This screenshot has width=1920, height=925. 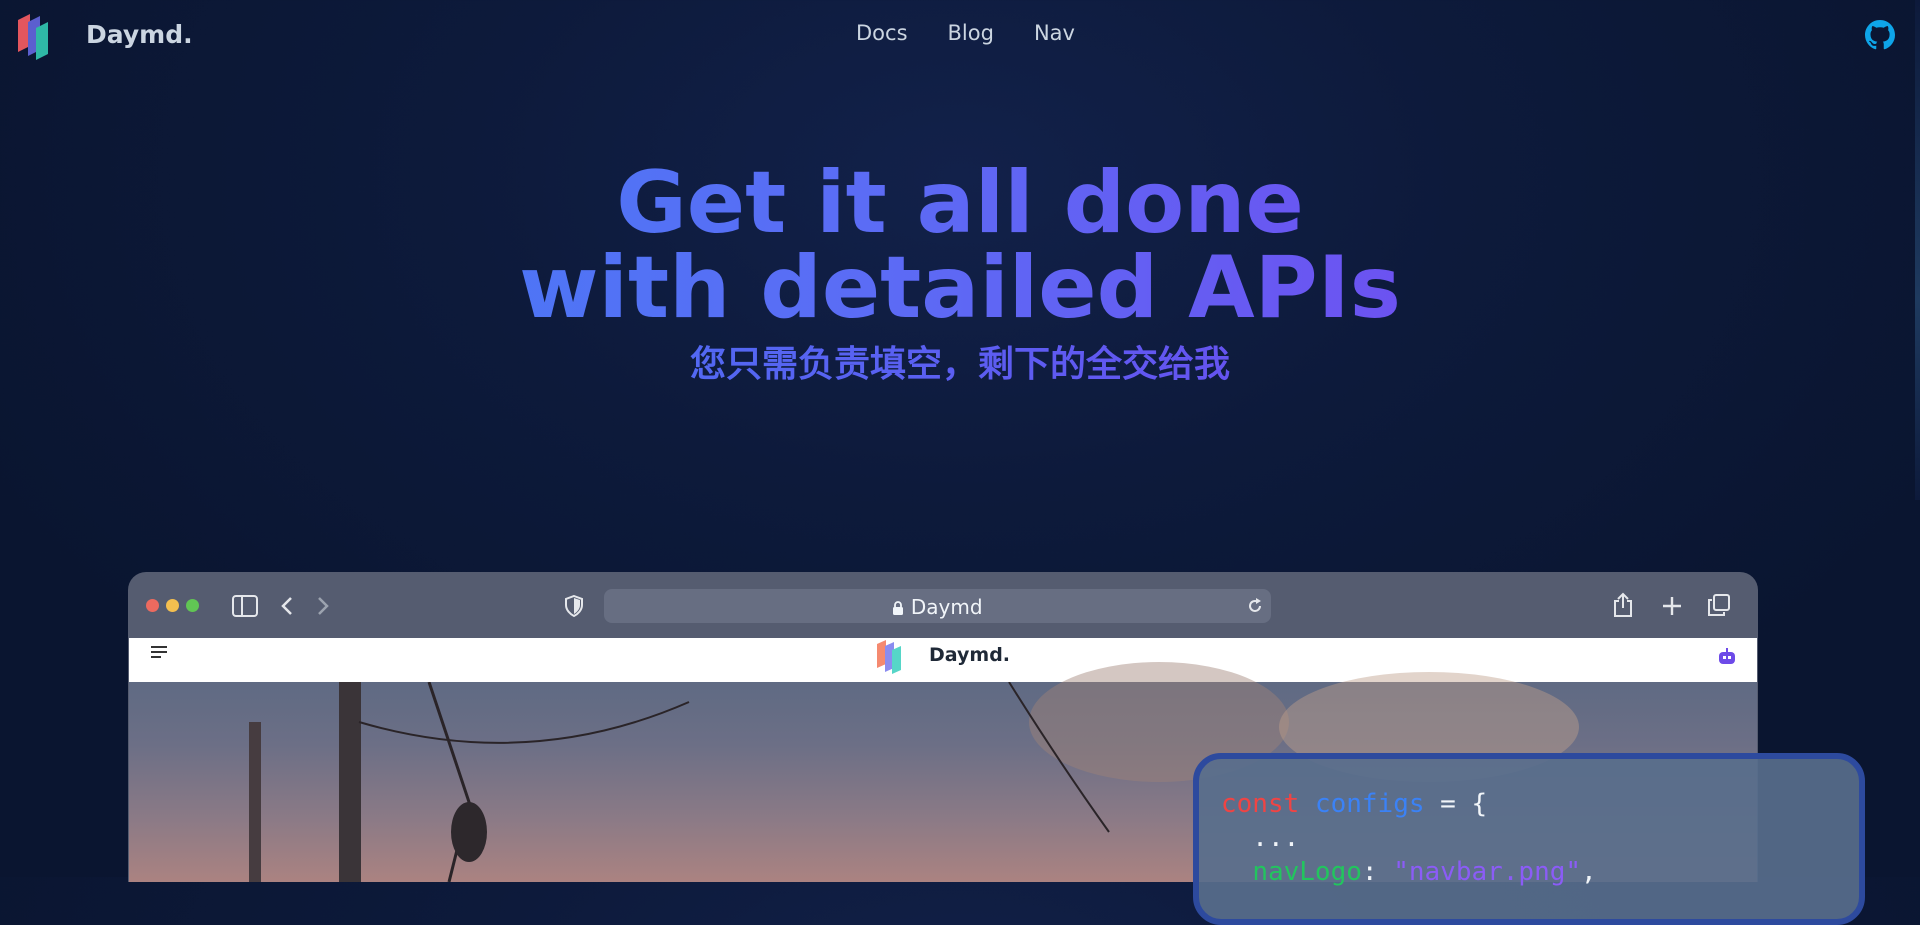 What do you see at coordinates (139, 34) in the screenshot?
I see `brand-name: Daymd.` at bounding box center [139, 34].